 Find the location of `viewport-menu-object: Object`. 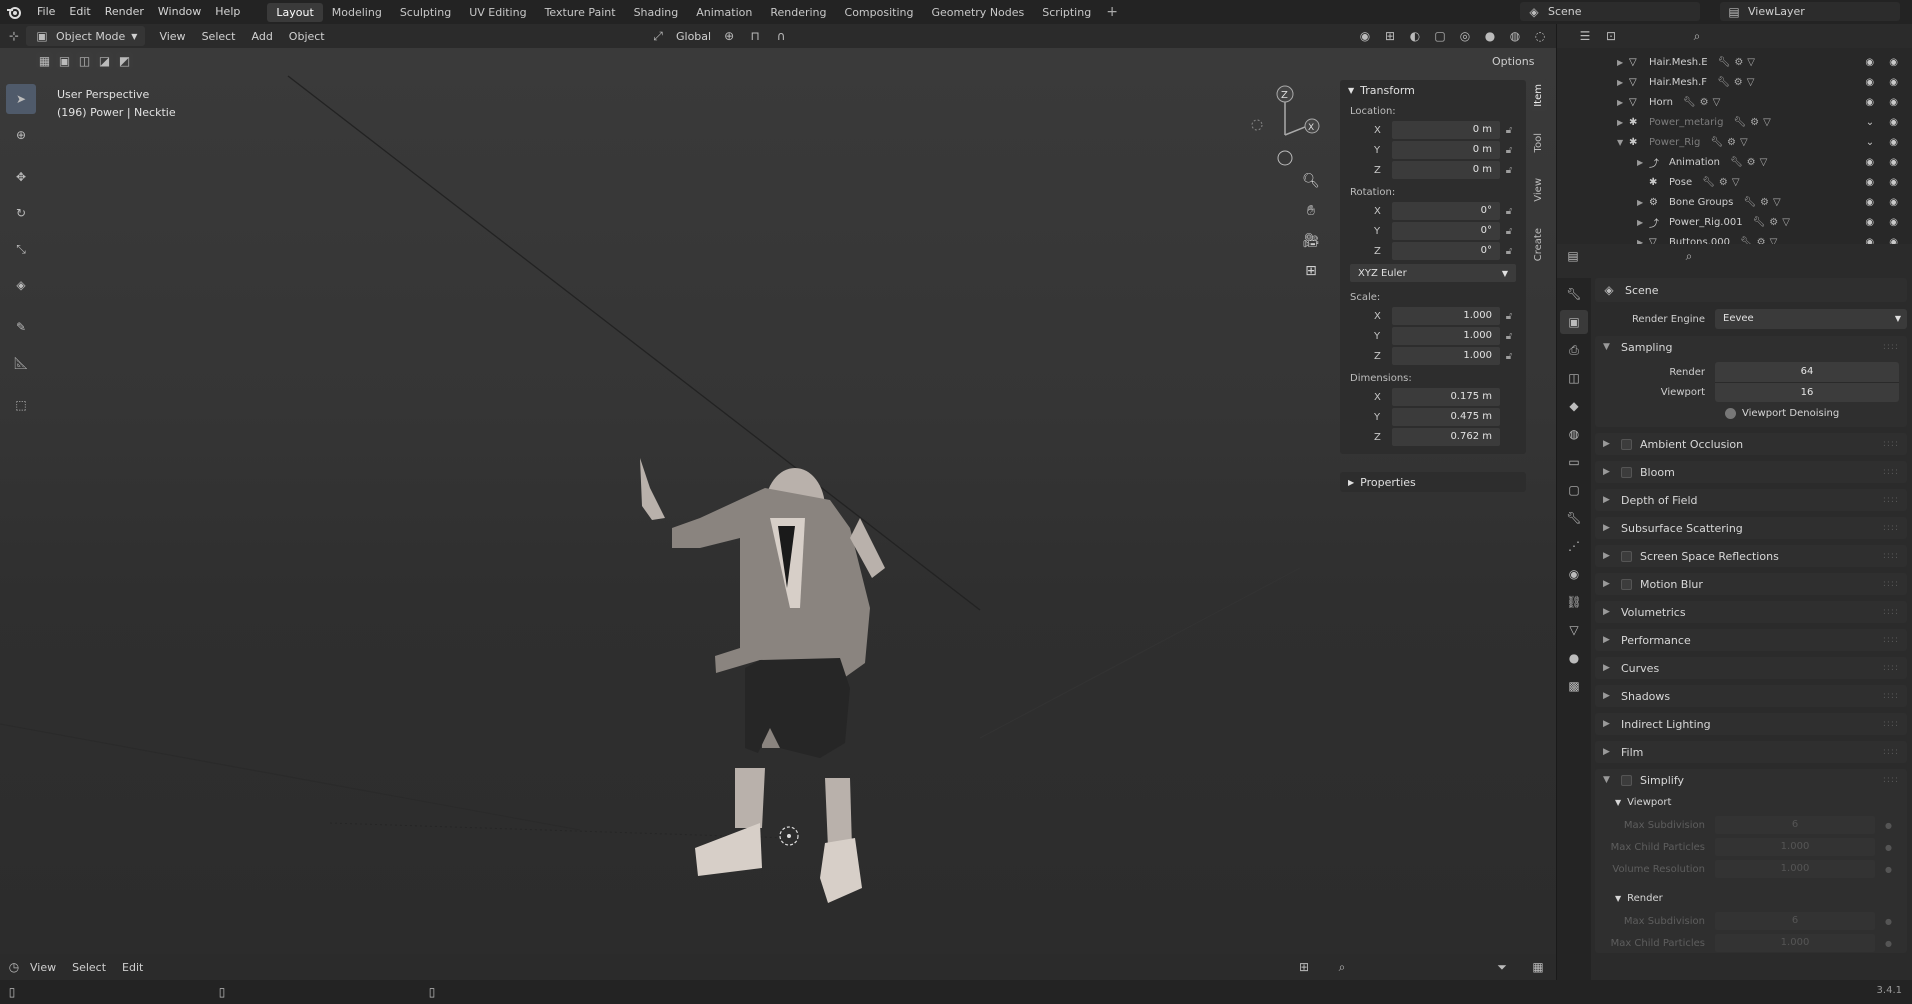

viewport-menu-object: Object is located at coordinates (307, 36).